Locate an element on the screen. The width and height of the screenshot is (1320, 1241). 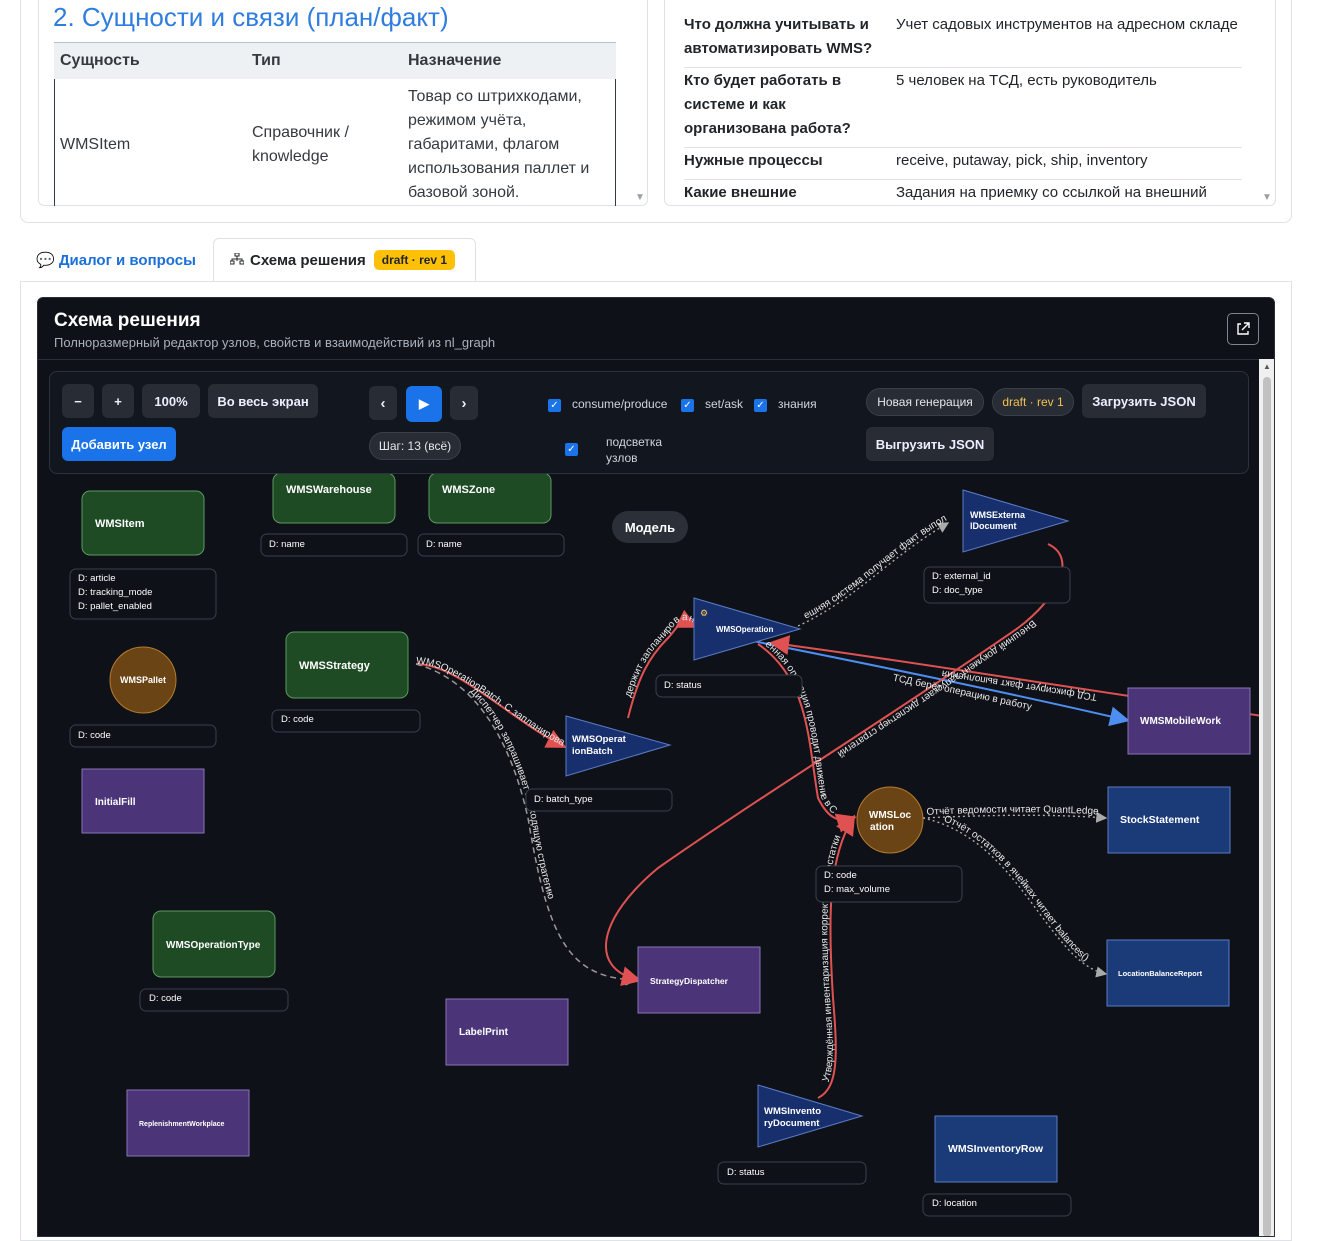
svg-text: WMSPallet is located at coordinates (143, 680).